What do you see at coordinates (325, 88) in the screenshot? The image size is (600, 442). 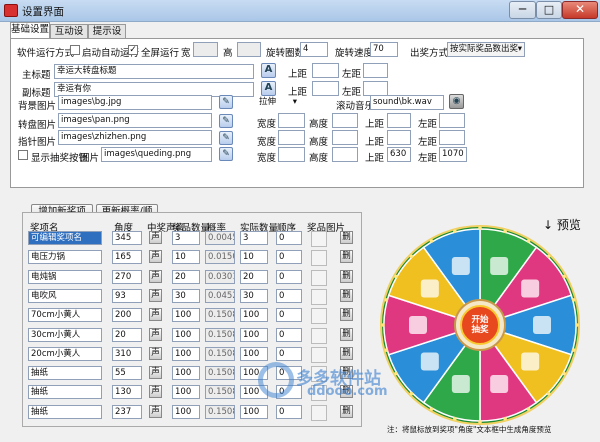 I see `sub-title-top-input` at bounding box center [325, 88].